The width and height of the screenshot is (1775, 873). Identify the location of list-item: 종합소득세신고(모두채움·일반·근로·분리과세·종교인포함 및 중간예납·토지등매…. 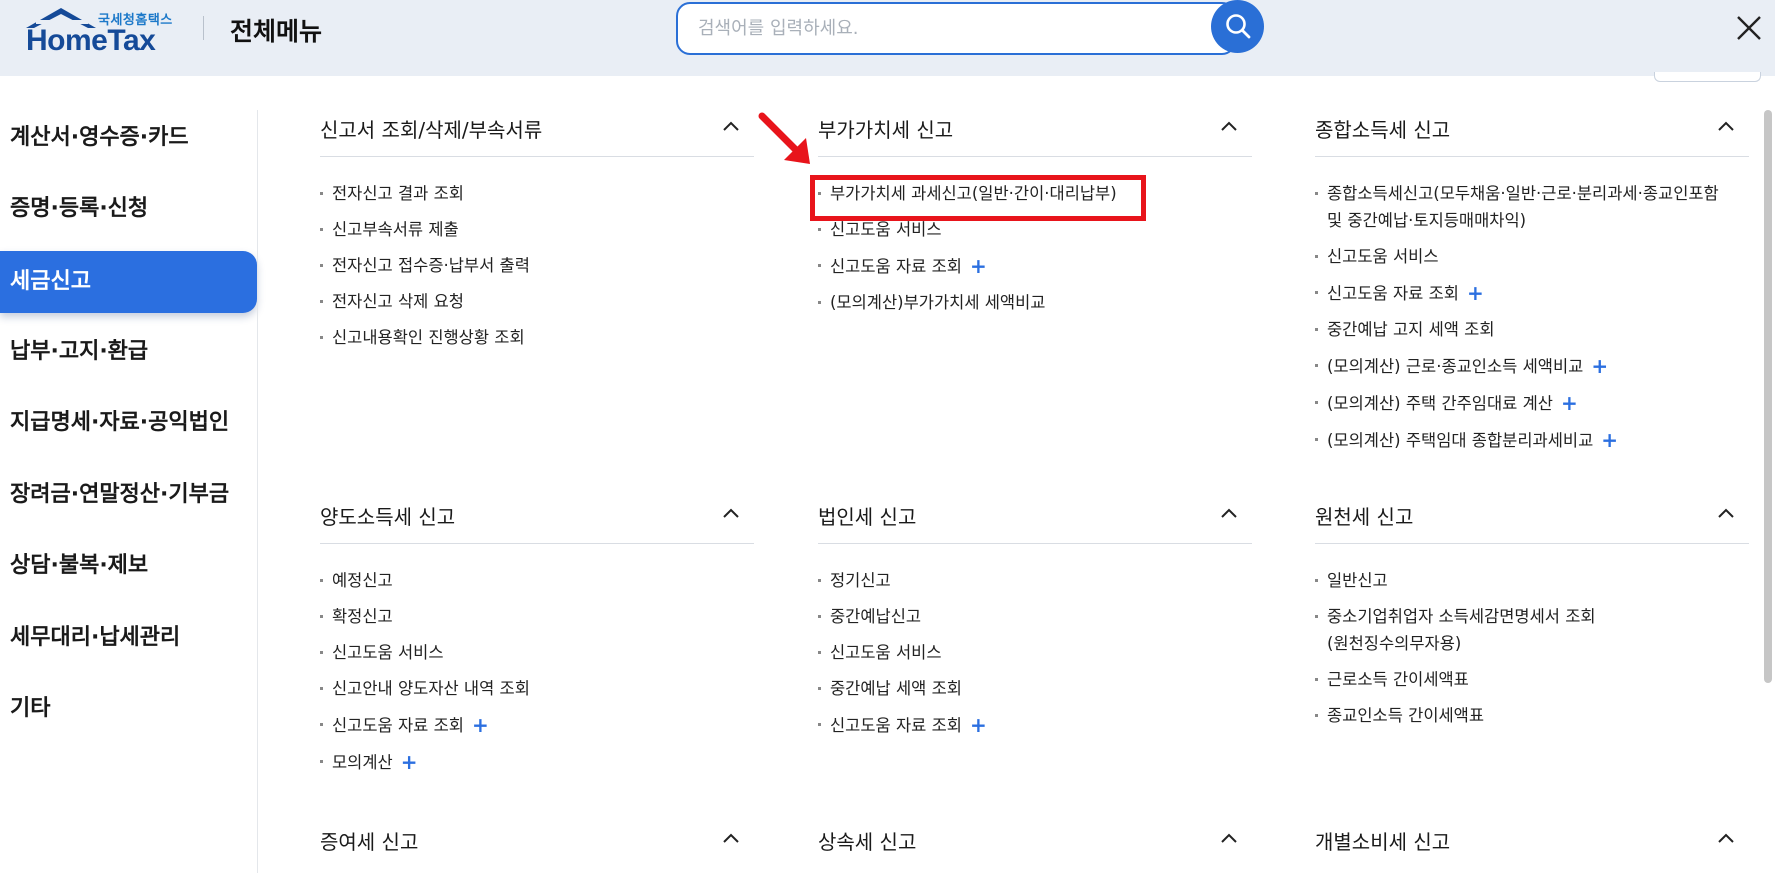
(1535, 207).